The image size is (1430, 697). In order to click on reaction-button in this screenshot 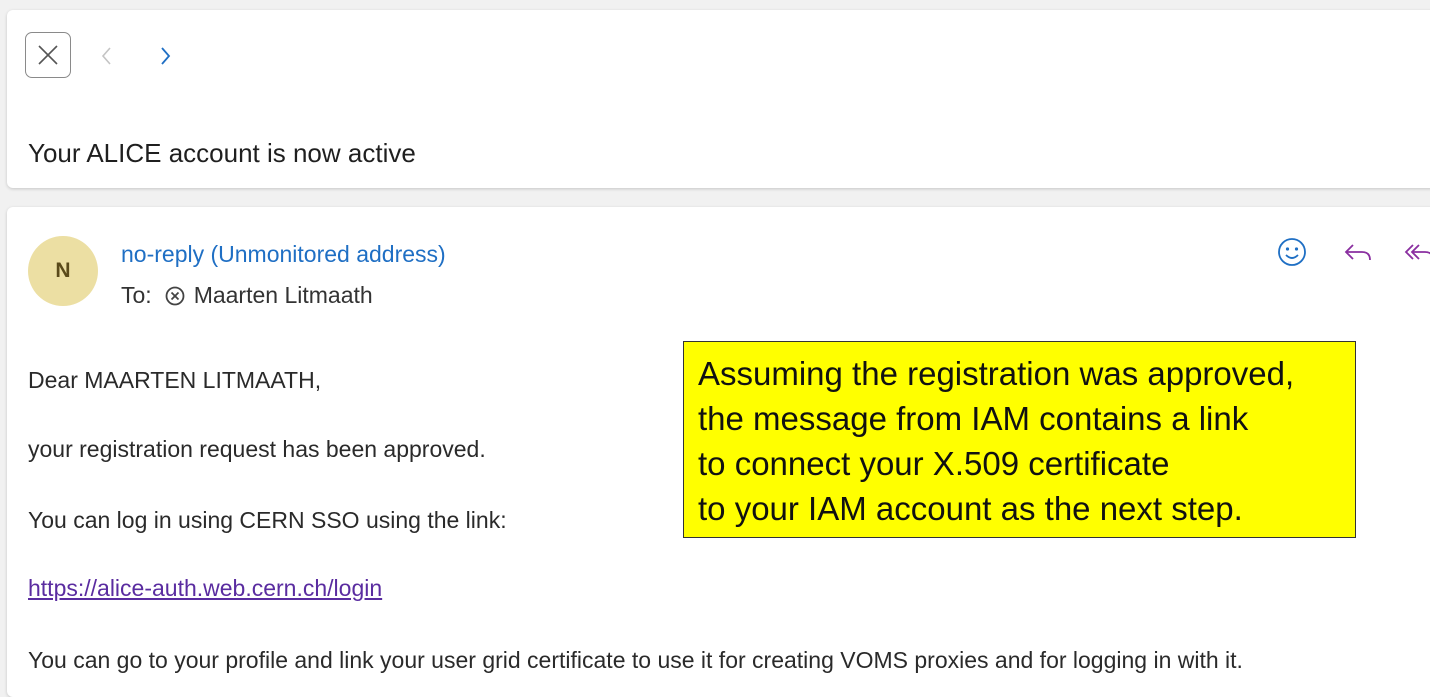, I will do `click(1292, 252)`.